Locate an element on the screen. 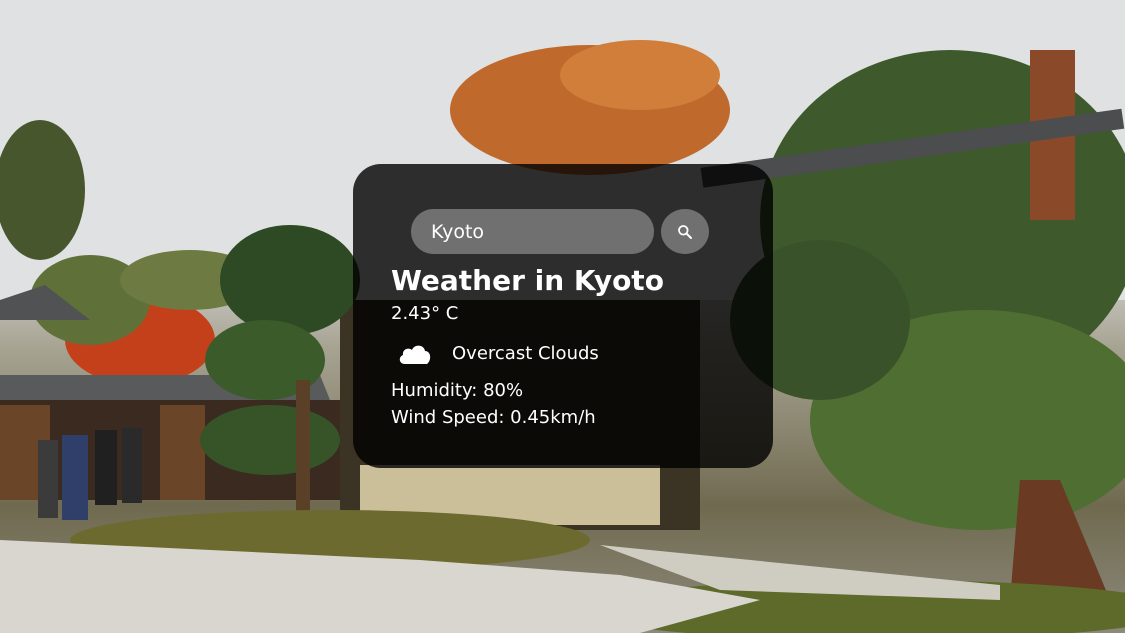 This screenshot has height=633, width=1125. condition-row: Overcast Clouds is located at coordinates (495, 353).